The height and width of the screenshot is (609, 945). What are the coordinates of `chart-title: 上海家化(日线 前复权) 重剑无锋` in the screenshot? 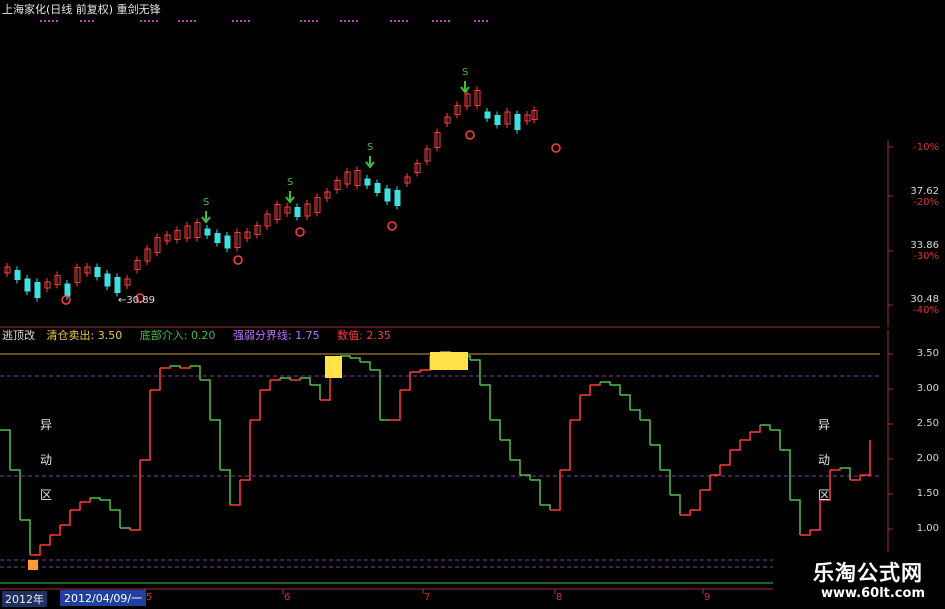 It's located at (81, 9).